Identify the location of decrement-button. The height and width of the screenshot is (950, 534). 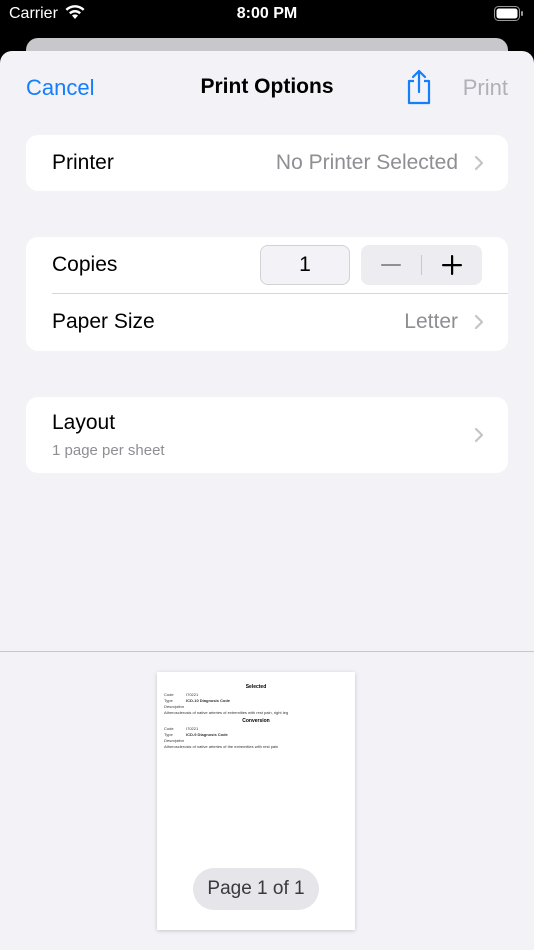
(391, 265).